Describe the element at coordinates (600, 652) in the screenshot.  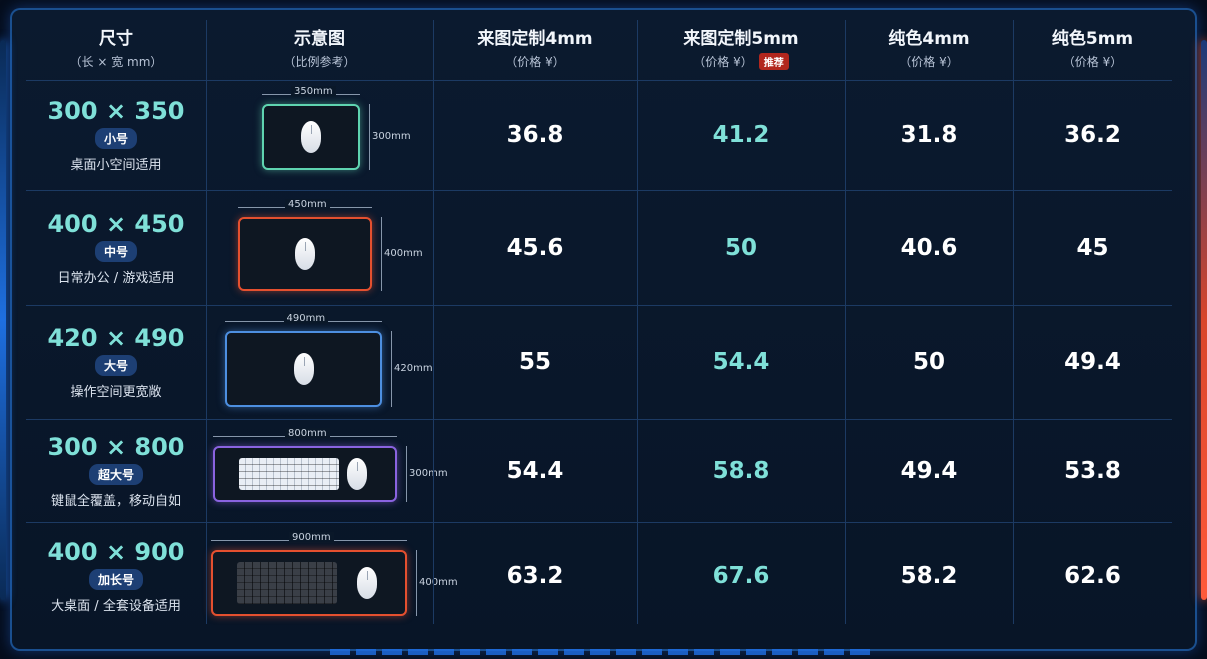
I see `bottom-decoration` at that location.